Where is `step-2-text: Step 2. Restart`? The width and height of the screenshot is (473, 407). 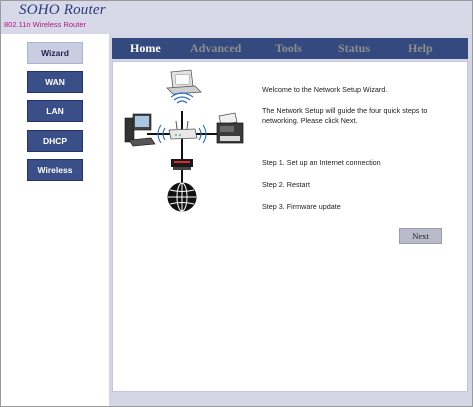 step-2-text: Step 2. Restart is located at coordinates (286, 184).